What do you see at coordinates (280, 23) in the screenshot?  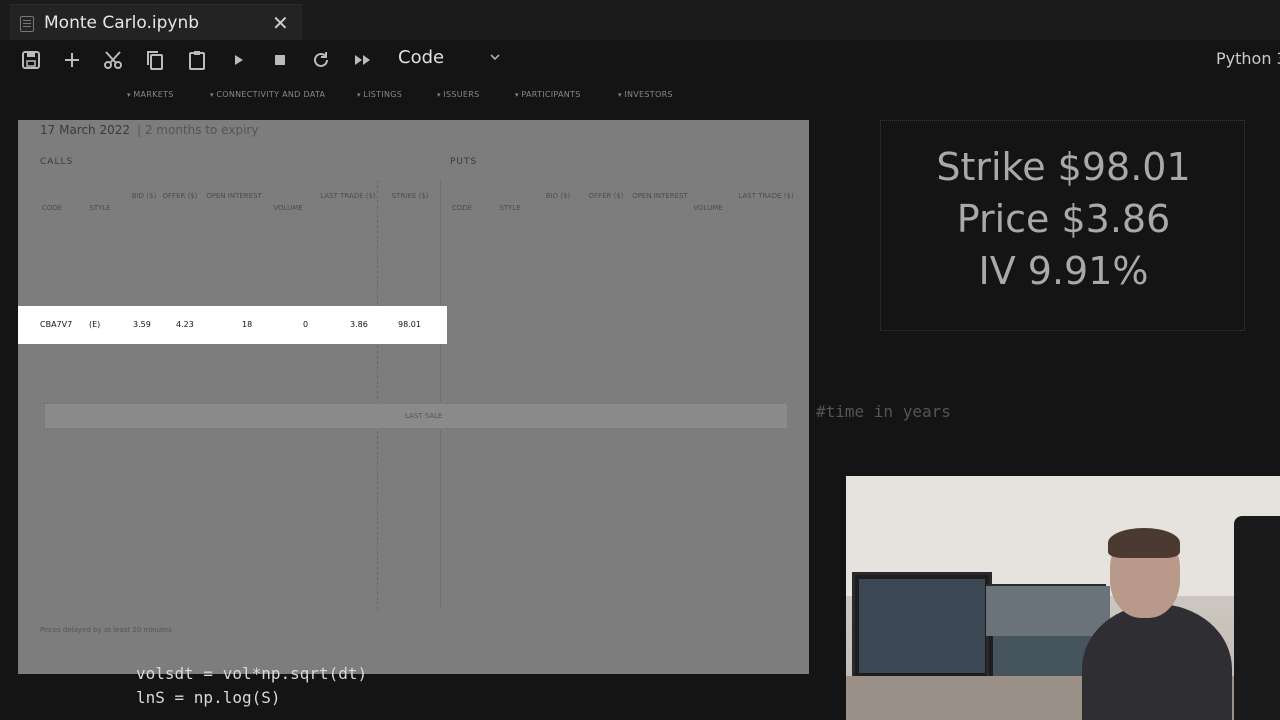 I see `close-icon: ✕` at bounding box center [280, 23].